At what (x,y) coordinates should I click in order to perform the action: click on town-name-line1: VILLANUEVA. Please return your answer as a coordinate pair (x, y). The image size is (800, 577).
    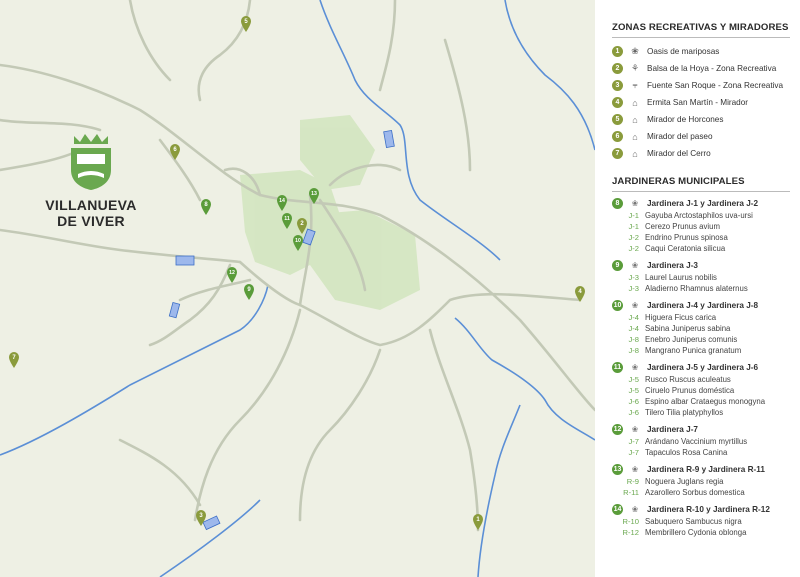
    Looking at the image, I should click on (91, 205).